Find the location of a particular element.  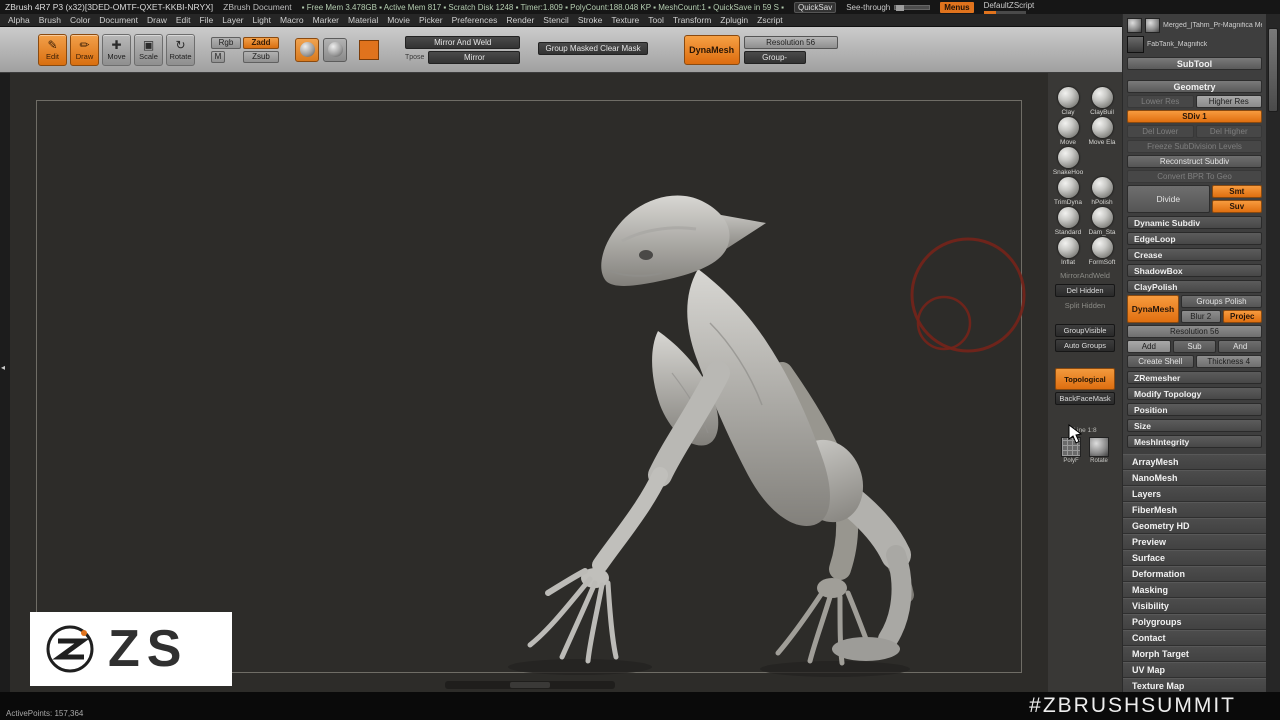

palette-section-row: Masking is located at coordinates (1194, 590).